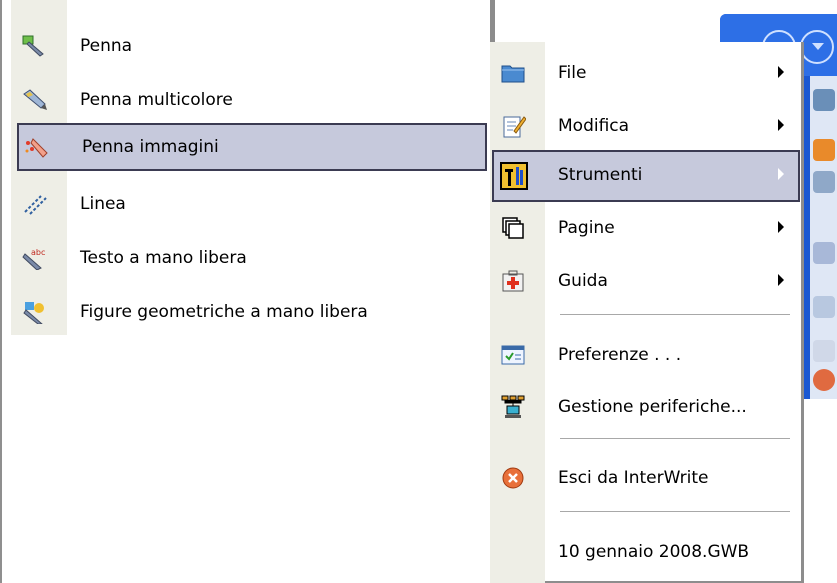 Image resolution: width=837 pixels, height=583 pixels. Describe the element at coordinates (645, 228) in the screenshot. I see `menu-item-pagine: Pagine` at that location.